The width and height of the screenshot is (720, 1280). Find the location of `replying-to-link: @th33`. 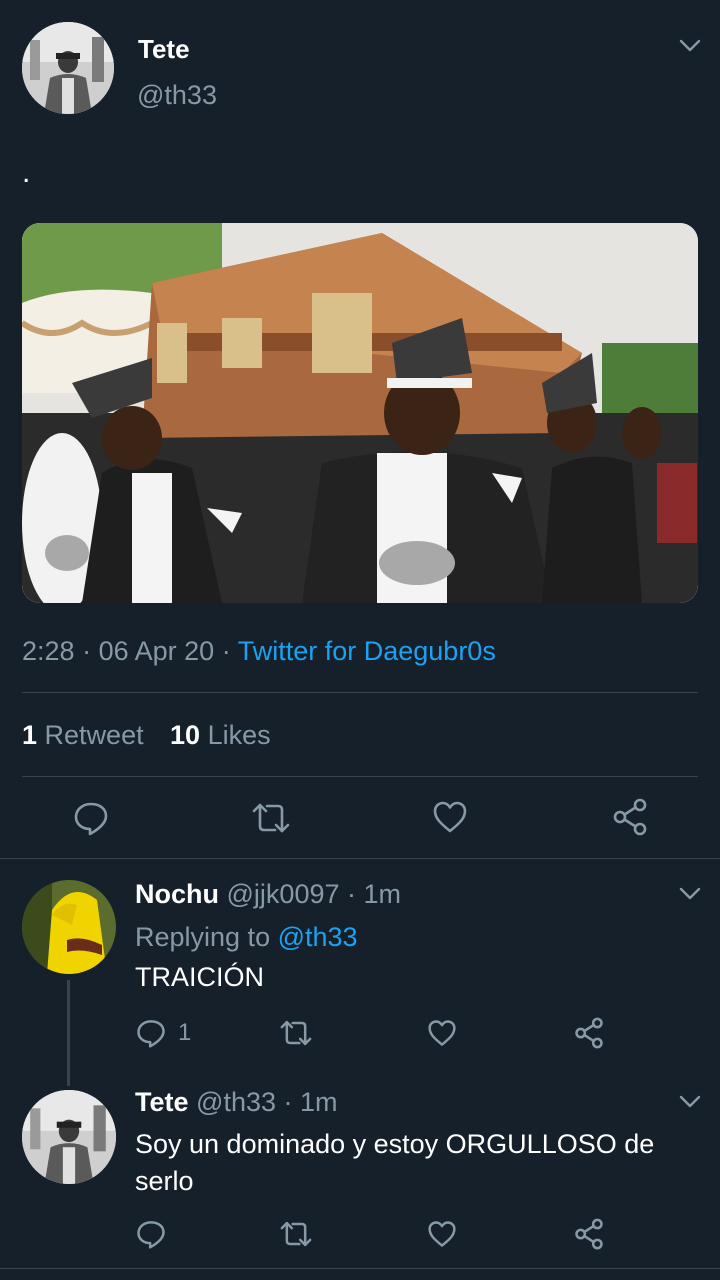

replying-to-link: @th33 is located at coordinates (318, 937).